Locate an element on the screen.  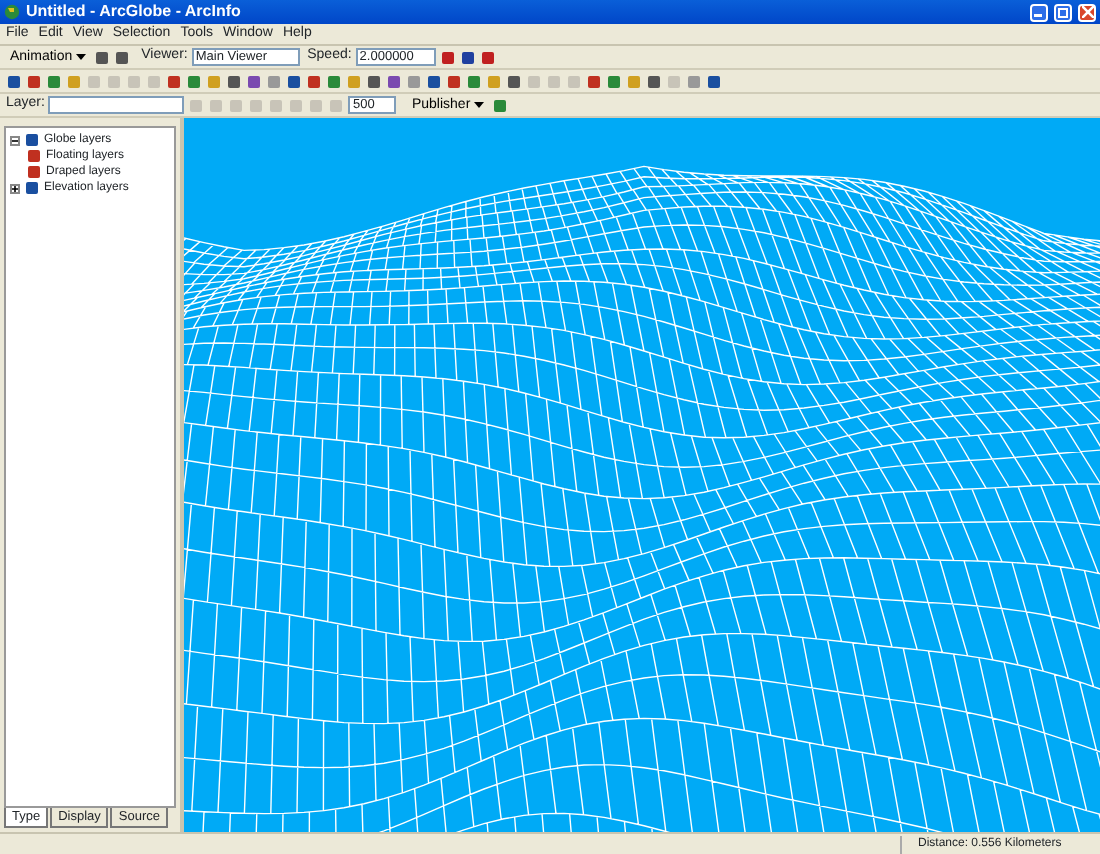
close-button is located at coordinates (1087, 12).